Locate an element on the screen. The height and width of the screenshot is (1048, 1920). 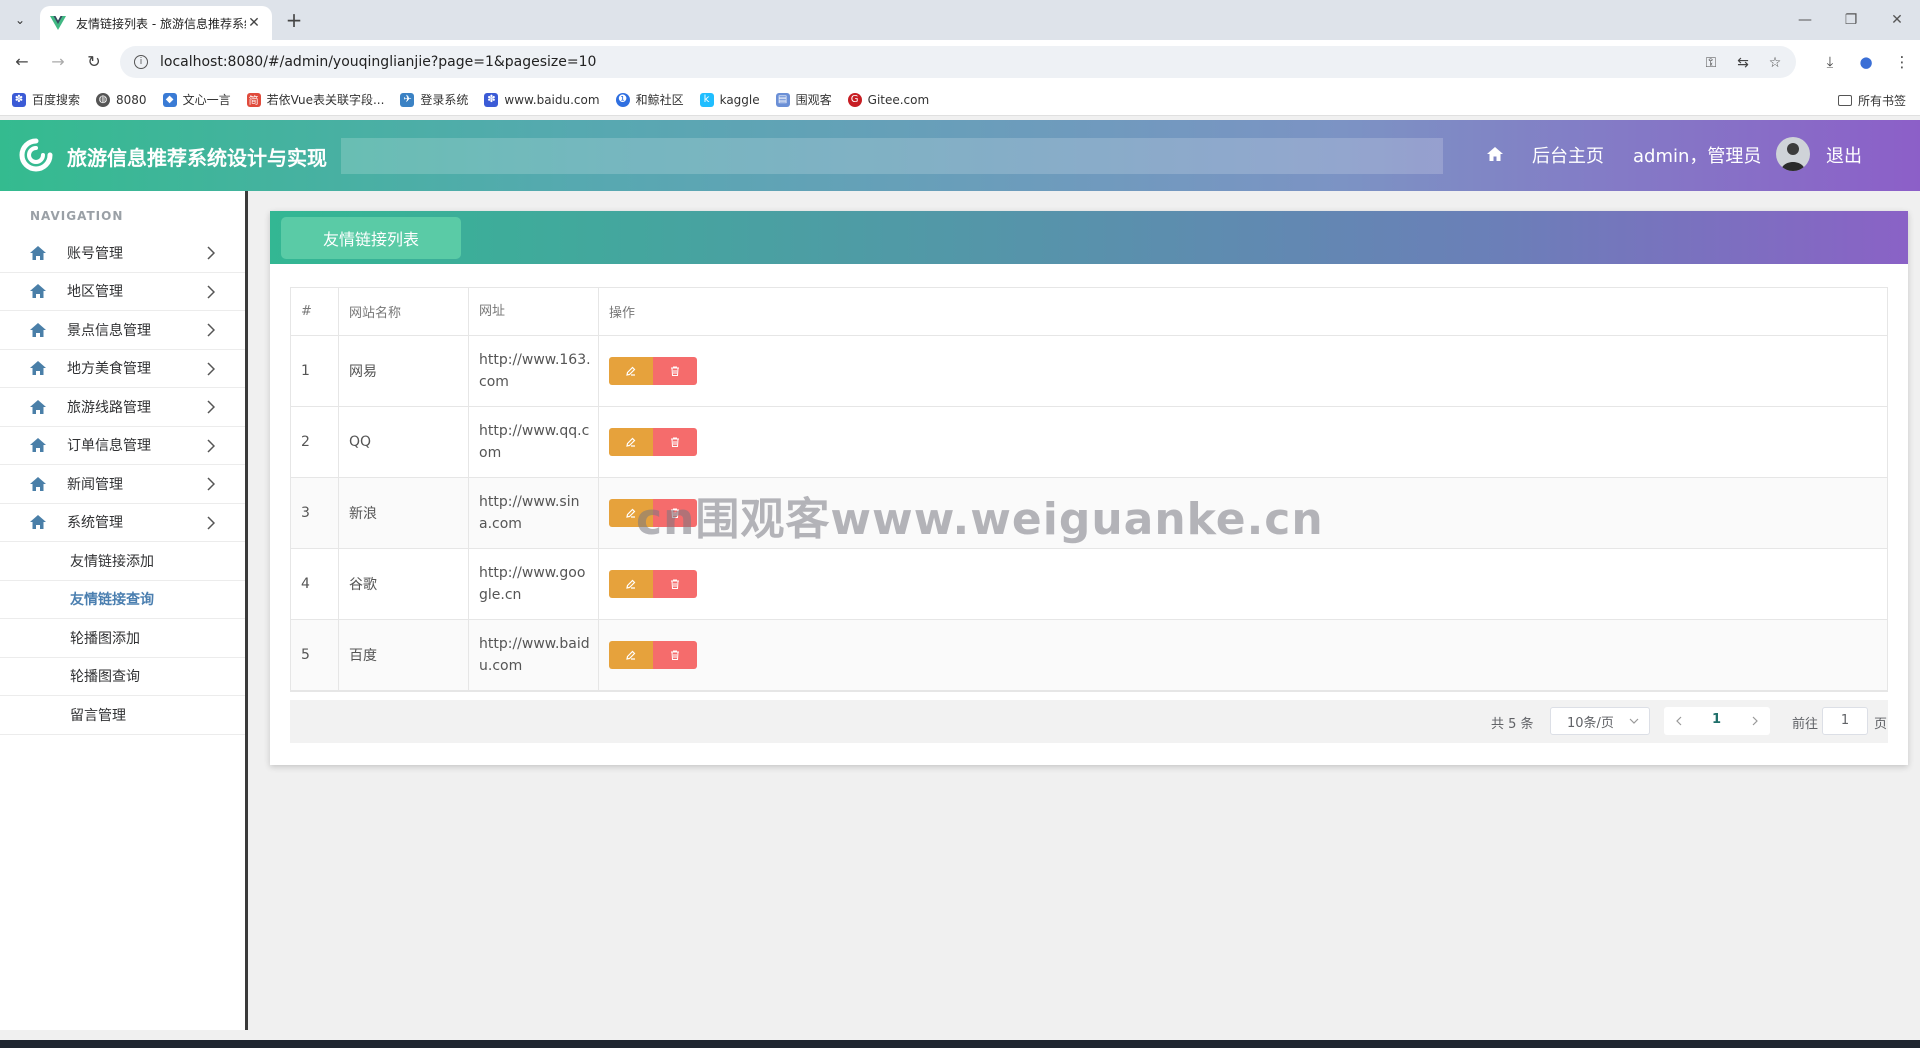
watermark: cn围观客www.weiguanke.cn is located at coordinates (980, 519).